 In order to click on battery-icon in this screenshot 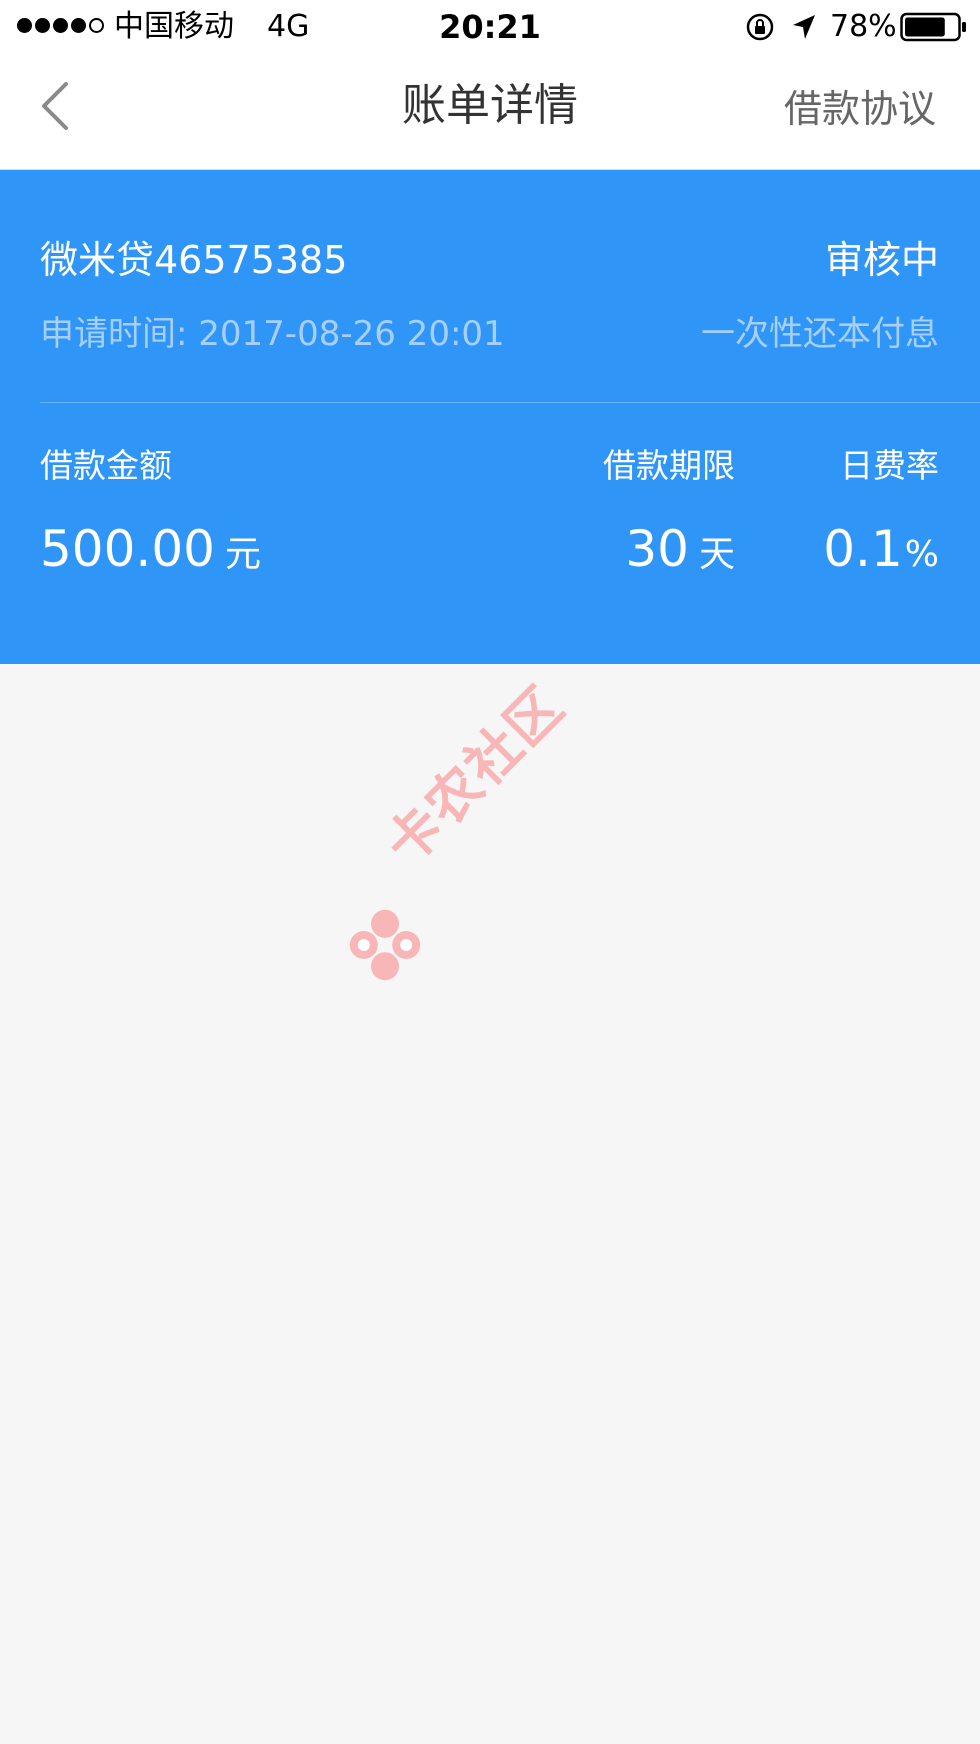, I will do `click(933, 27)`.